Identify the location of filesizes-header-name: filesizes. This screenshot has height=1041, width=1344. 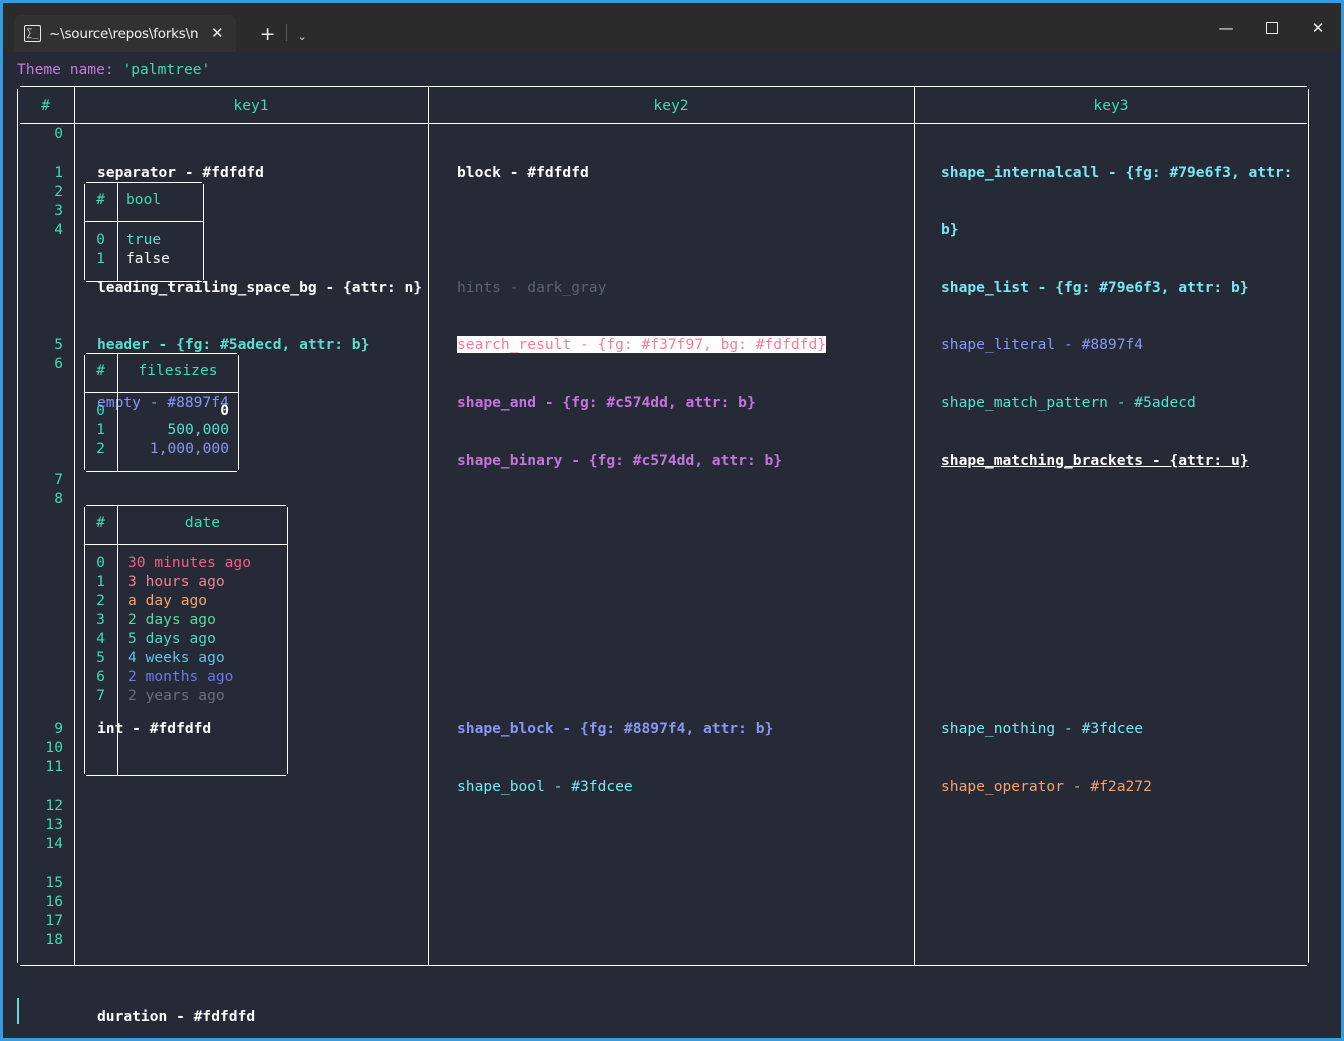
(178, 371).